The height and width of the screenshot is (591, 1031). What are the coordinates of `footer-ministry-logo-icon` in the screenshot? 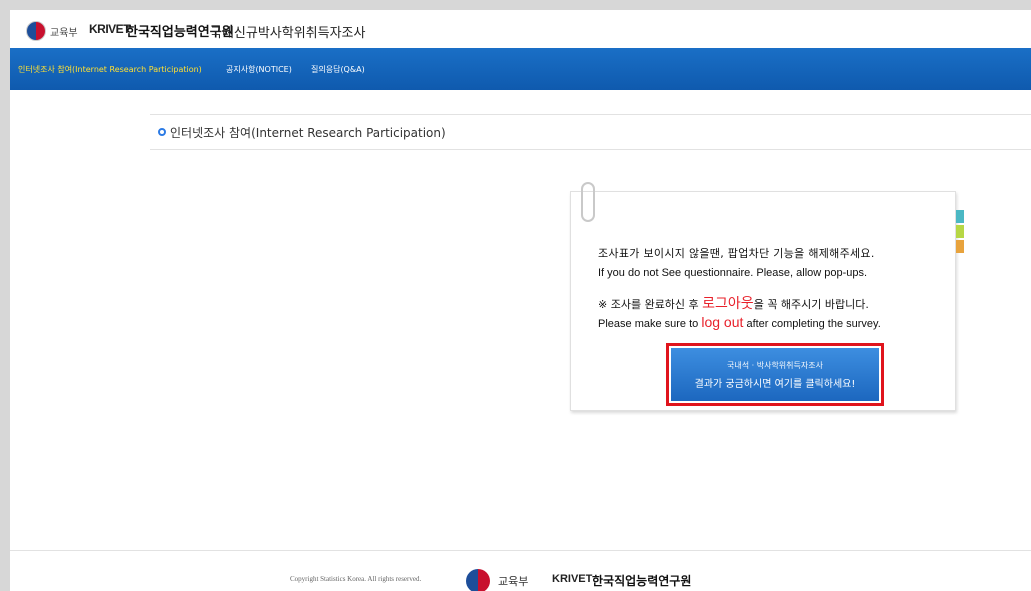 It's located at (478, 580).